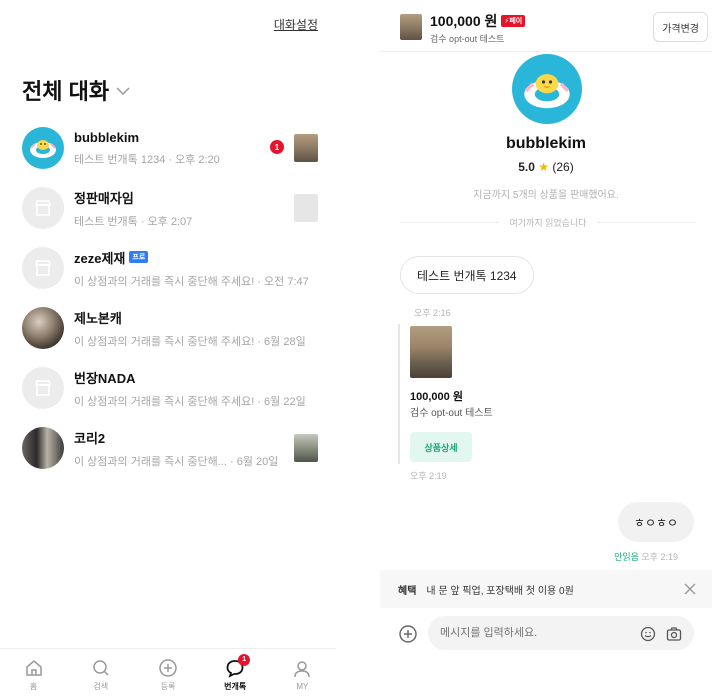 This screenshot has height=700, width=720. I want to click on chat-time: 6월 28일, so click(285, 341).